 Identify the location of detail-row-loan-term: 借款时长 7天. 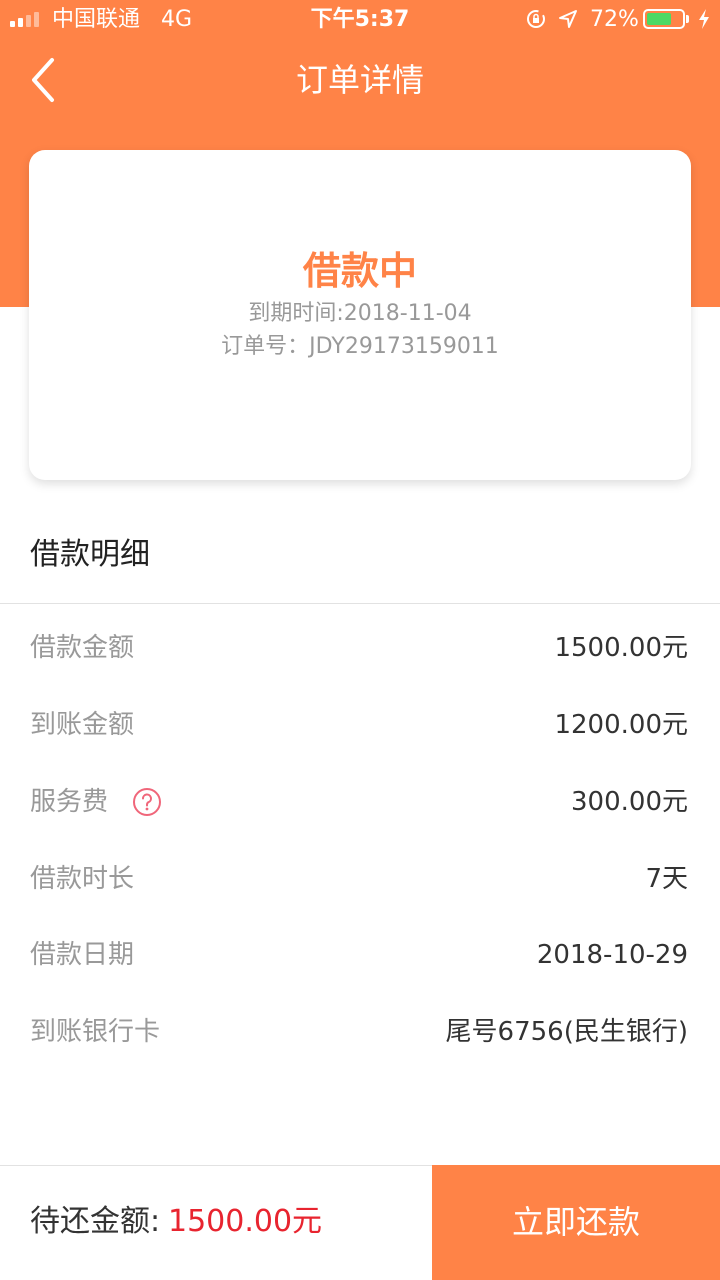
(359, 879).